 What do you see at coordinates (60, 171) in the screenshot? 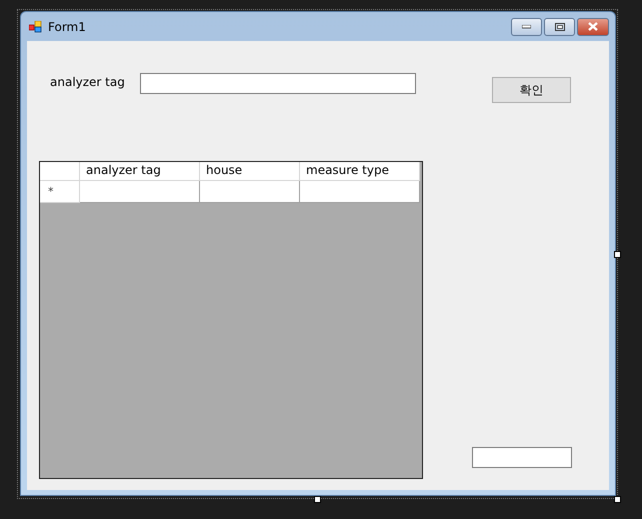
I see `corner-header` at bounding box center [60, 171].